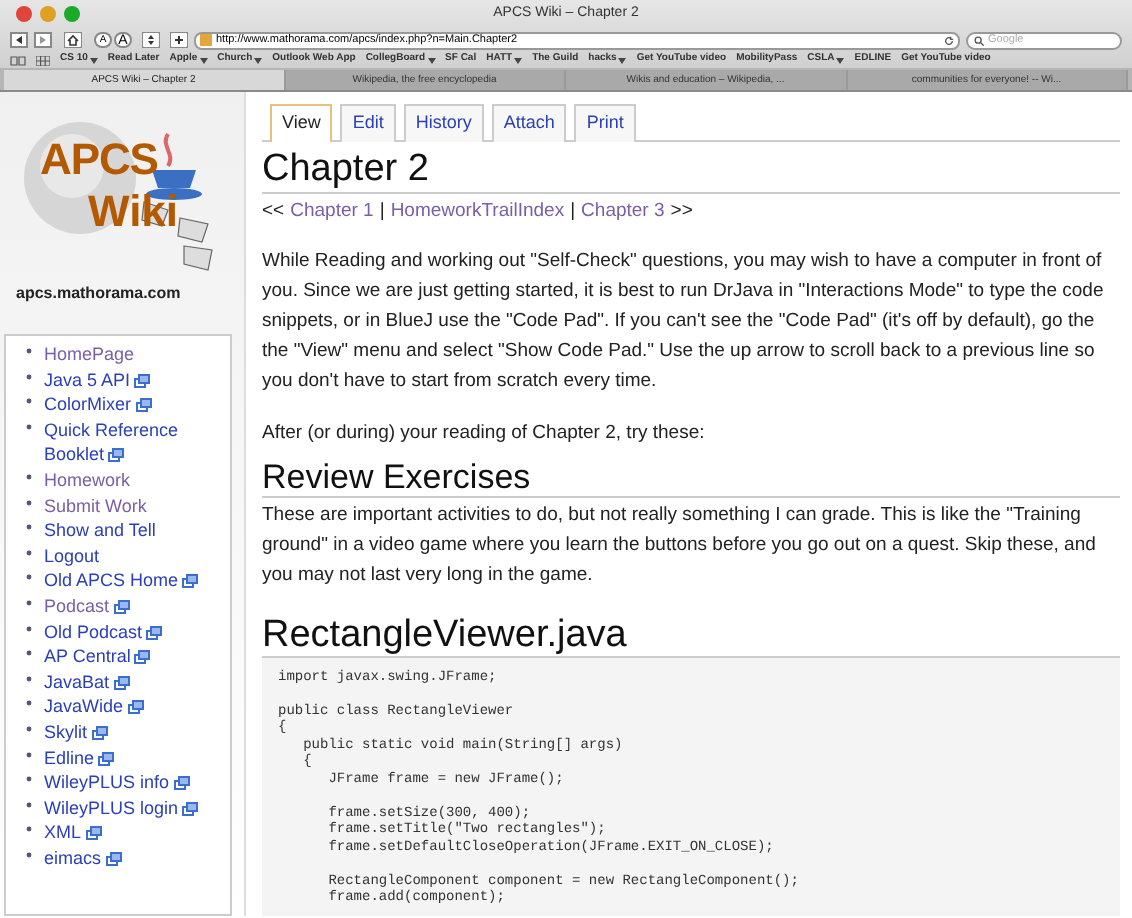  I want to click on page-tab: View, so click(301, 122).